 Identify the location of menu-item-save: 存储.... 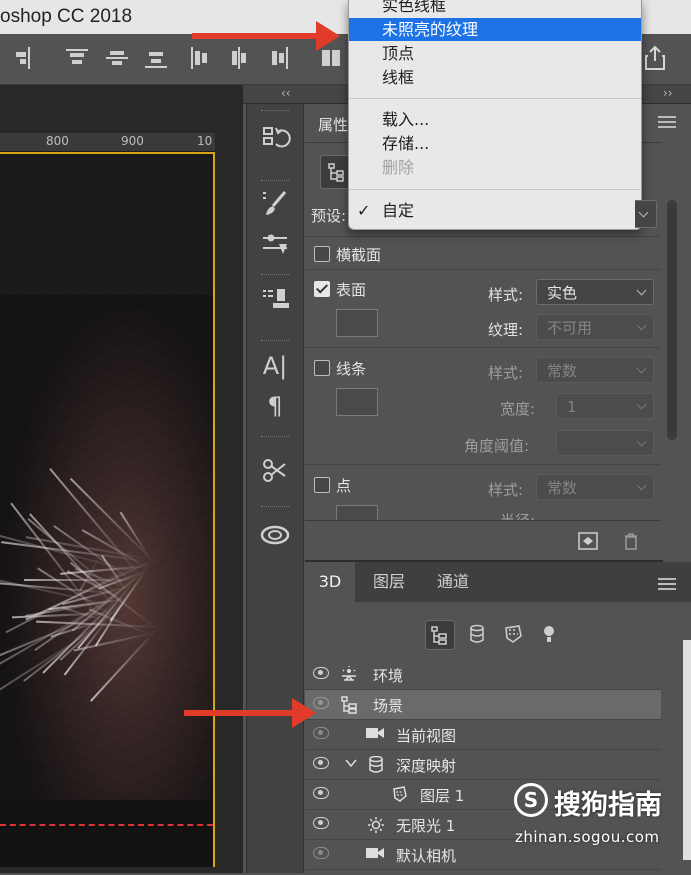
(495, 143).